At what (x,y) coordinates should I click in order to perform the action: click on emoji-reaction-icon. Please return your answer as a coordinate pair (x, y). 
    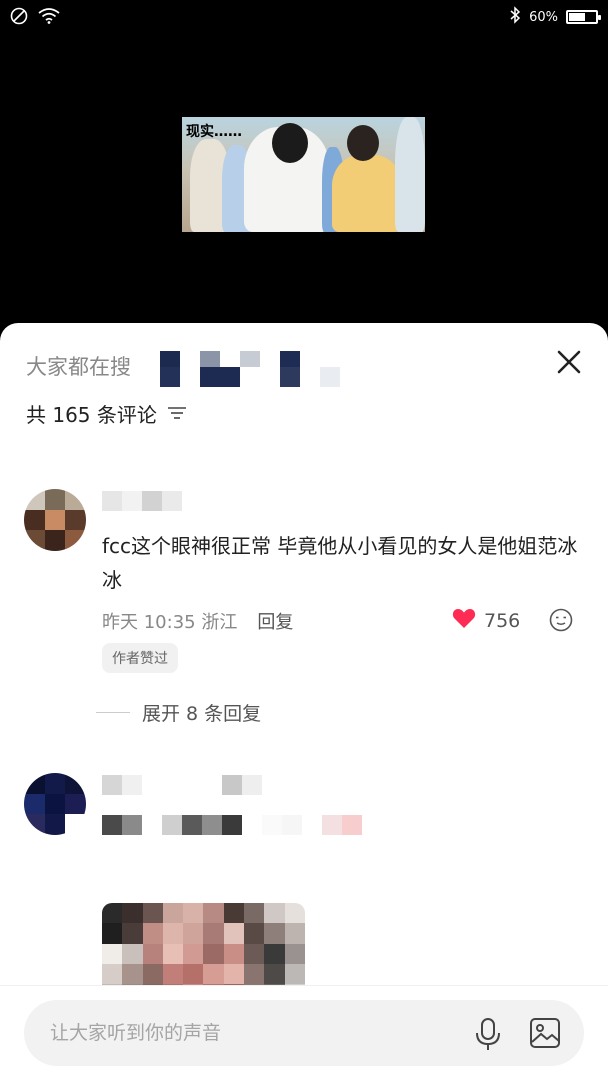
    Looking at the image, I should click on (561, 620).